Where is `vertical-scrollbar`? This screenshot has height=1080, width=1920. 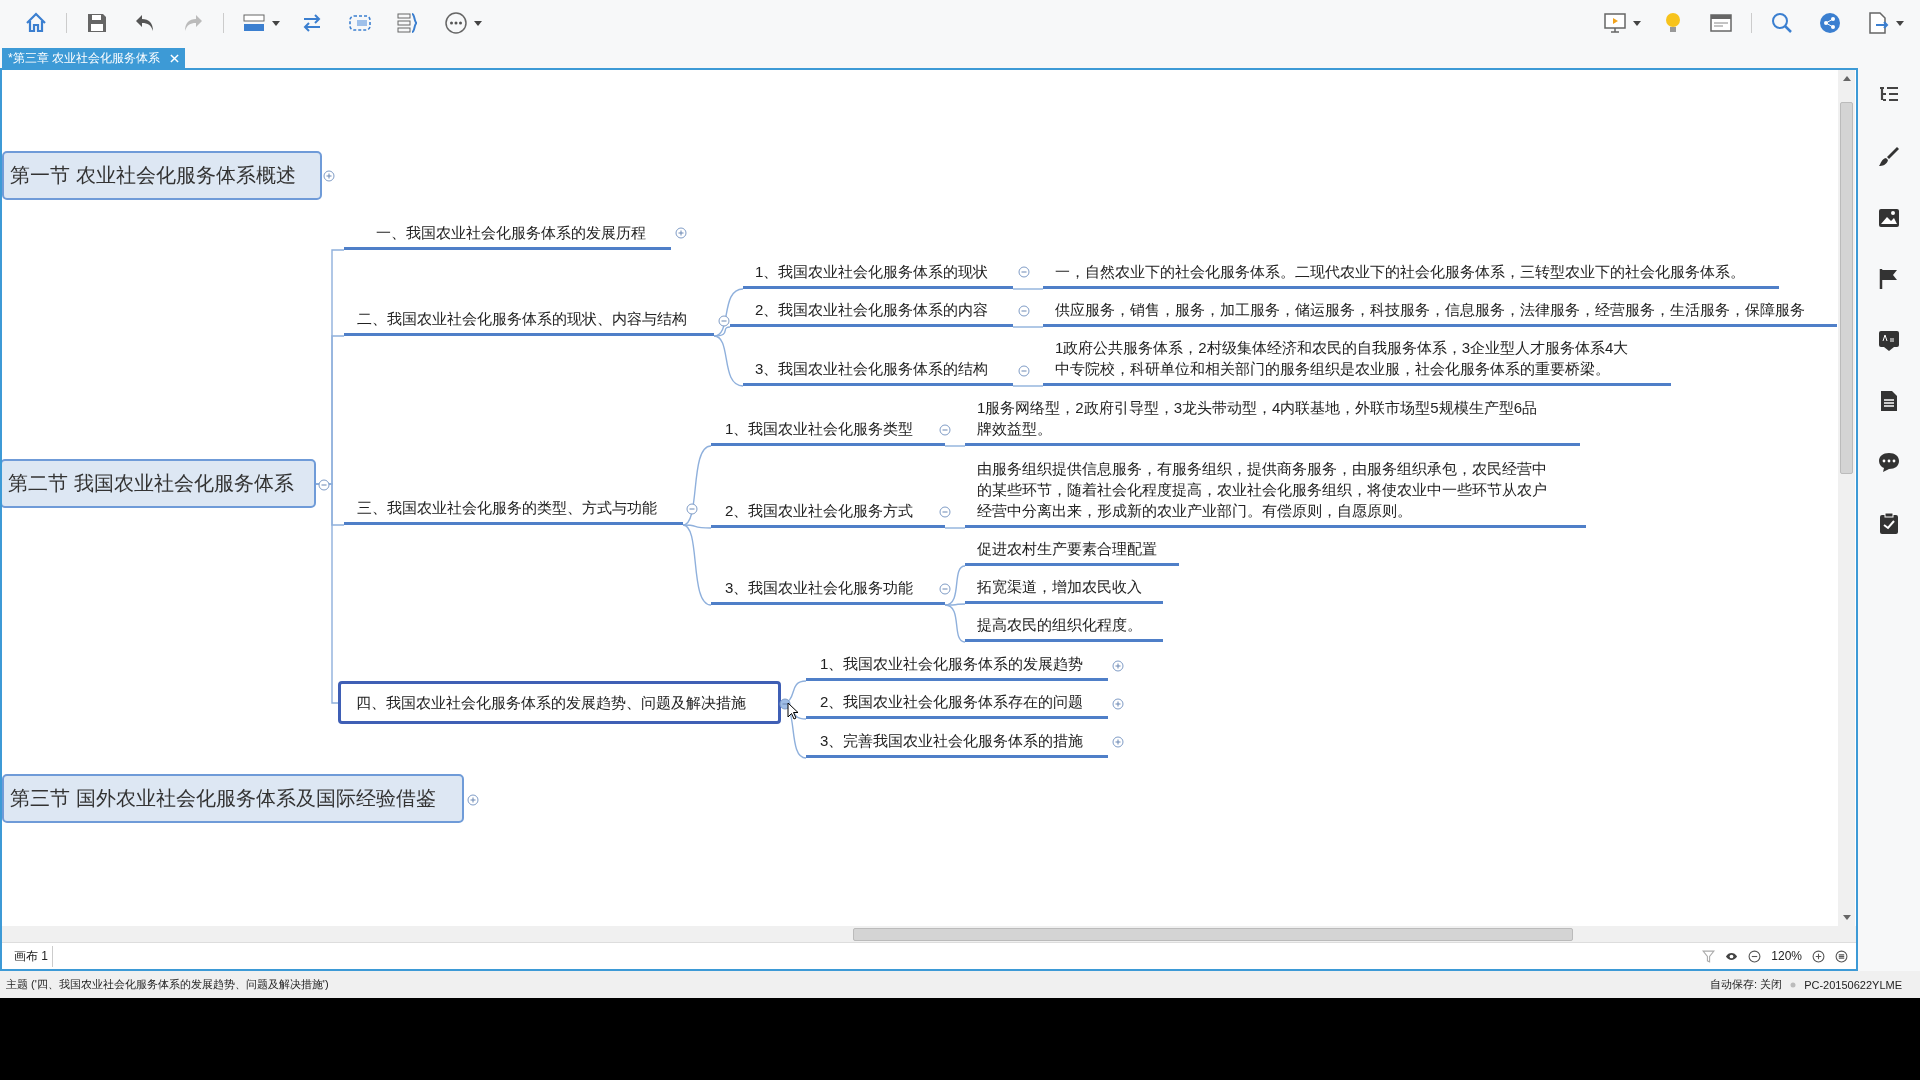
vertical-scrollbar is located at coordinates (1846, 498).